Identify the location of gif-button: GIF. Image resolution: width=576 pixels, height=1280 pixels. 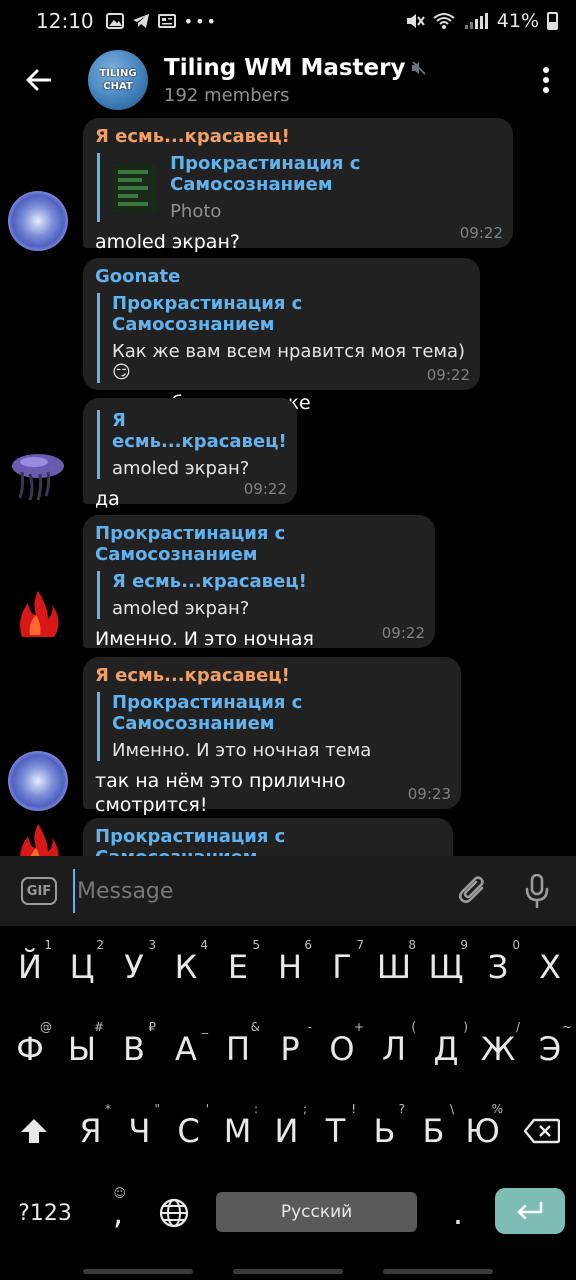
(39, 891).